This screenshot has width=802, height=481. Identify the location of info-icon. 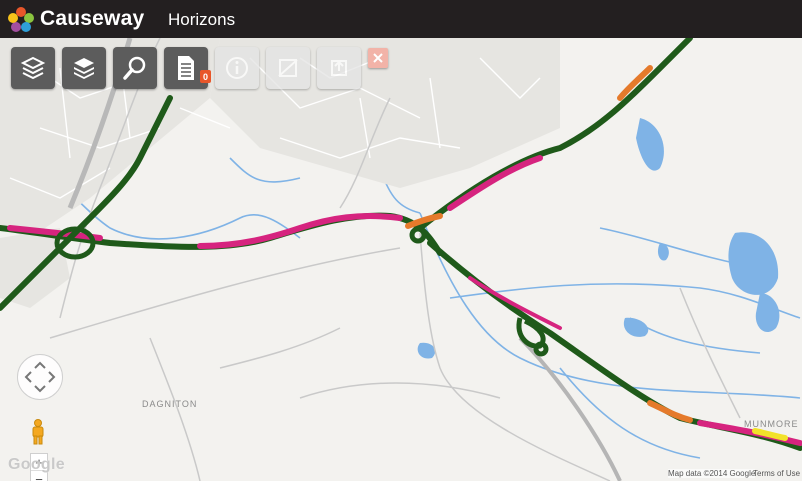
(237, 68).